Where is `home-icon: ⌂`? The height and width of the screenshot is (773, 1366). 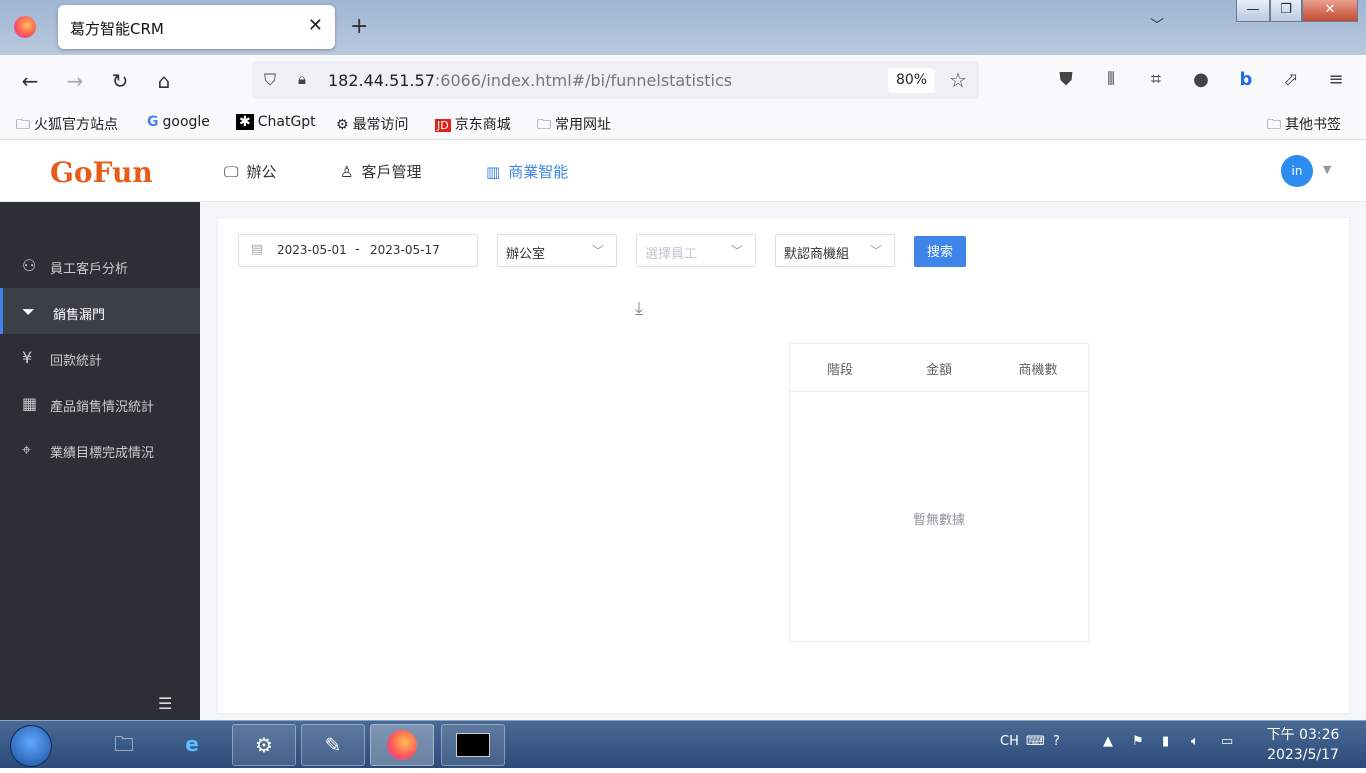
home-icon: ⌂ is located at coordinates (164, 81).